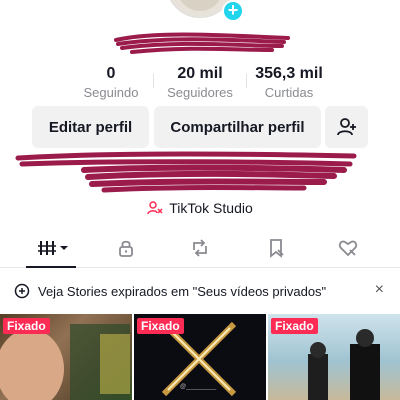 This screenshot has width=400, height=400. What do you see at coordinates (200, 92) in the screenshot?
I see `followers-label: Seguidores` at bounding box center [200, 92].